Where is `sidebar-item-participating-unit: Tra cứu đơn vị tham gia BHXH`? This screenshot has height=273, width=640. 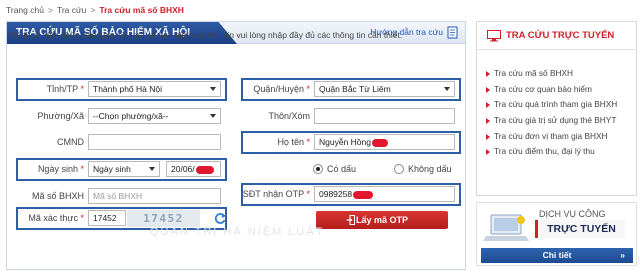 sidebar-item-participating-unit: Tra cứu đơn vị tham gia BHXH is located at coordinates (560, 139).